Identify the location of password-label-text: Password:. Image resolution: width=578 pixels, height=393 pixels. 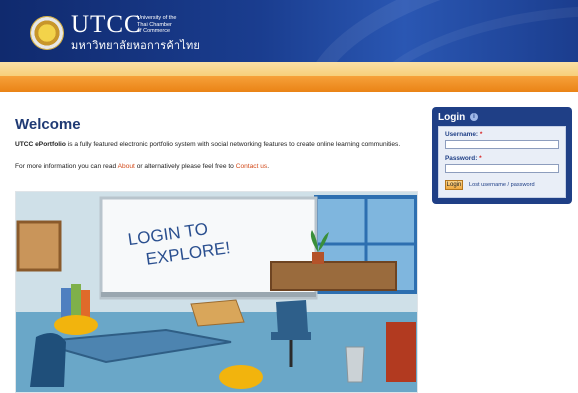
(461, 158).